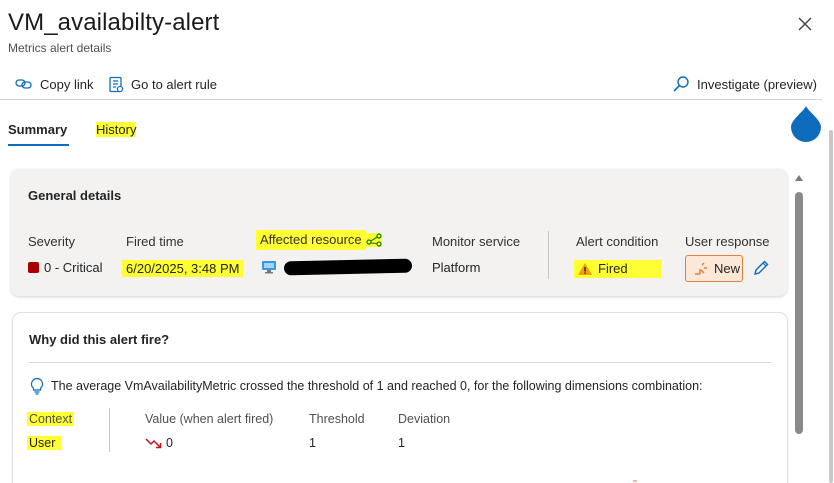 This screenshot has height=483, width=834. Describe the element at coordinates (51, 241) in the screenshot. I see `severity-label: Severity` at that location.